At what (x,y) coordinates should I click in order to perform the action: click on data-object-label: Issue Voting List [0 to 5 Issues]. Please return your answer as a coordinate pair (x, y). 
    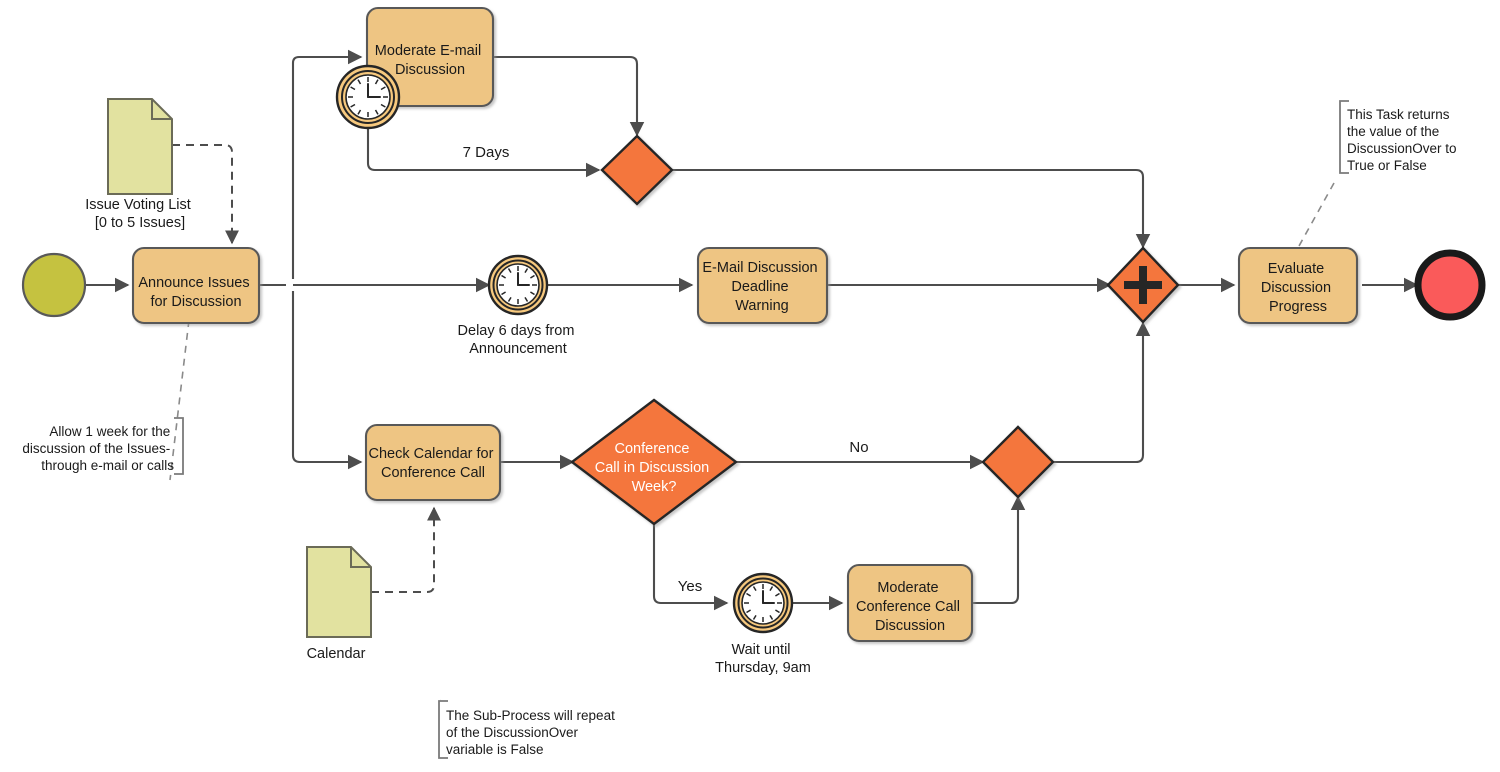
    Looking at the image, I should click on (140, 214).